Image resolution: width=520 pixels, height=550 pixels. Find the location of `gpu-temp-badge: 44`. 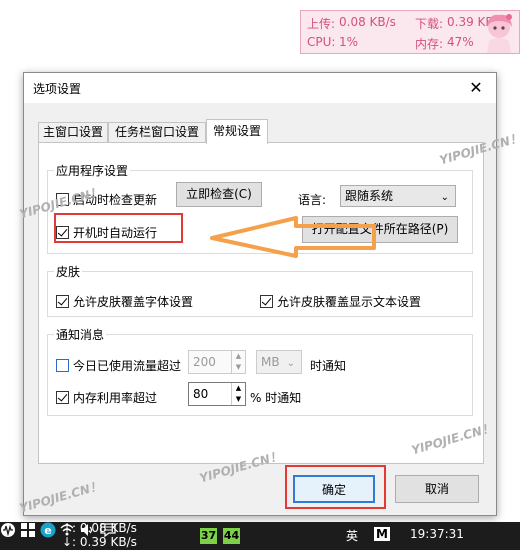

gpu-temp-badge: 44 is located at coordinates (231, 536).